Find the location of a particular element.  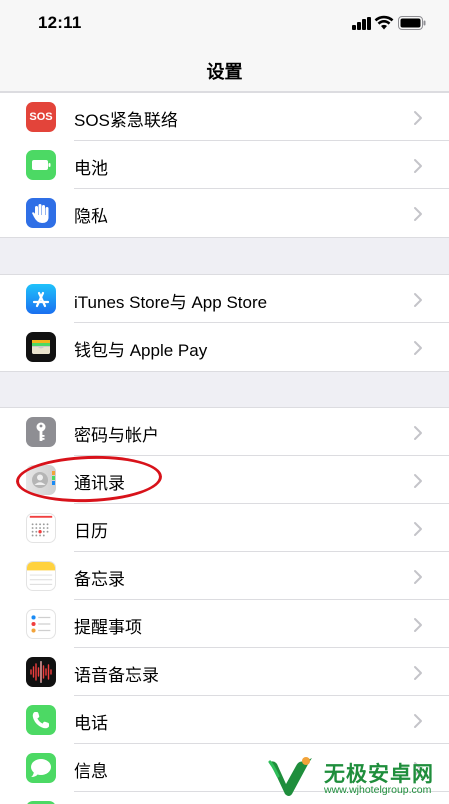

battery-icon is located at coordinates (41, 165).